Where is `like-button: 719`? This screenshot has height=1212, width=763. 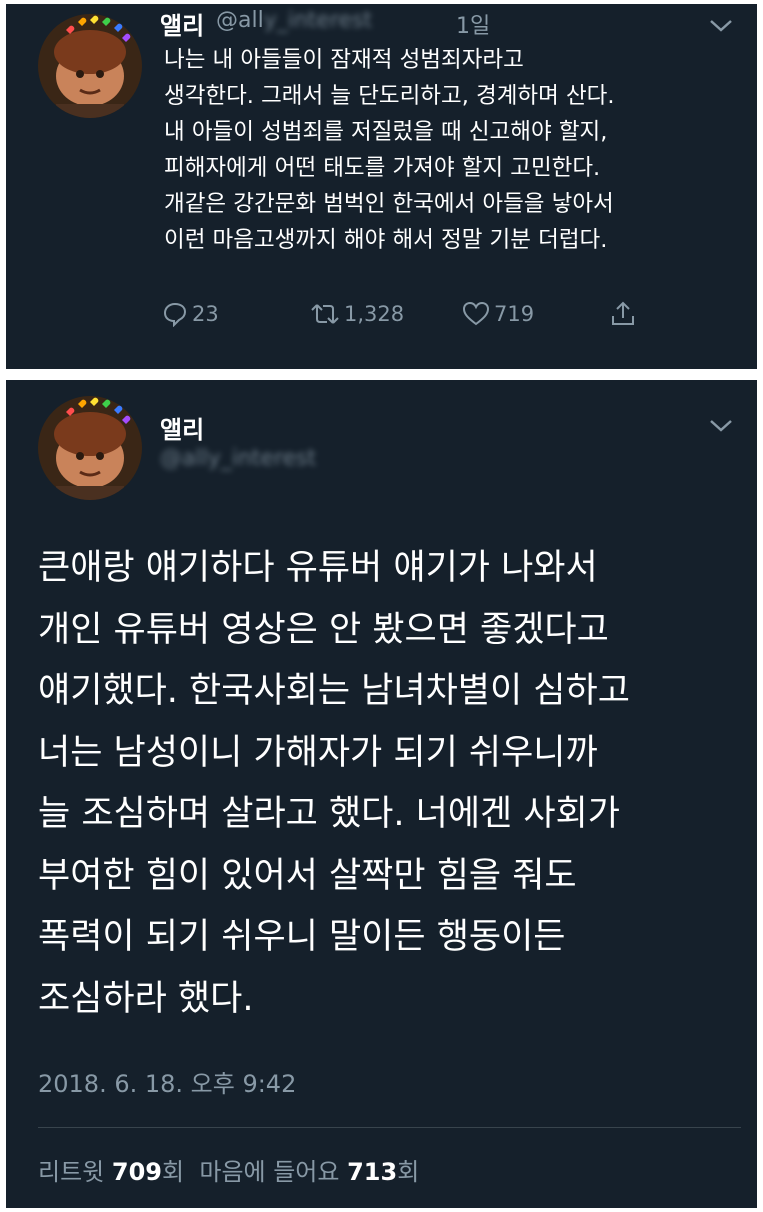
like-button: 719 is located at coordinates (498, 314).